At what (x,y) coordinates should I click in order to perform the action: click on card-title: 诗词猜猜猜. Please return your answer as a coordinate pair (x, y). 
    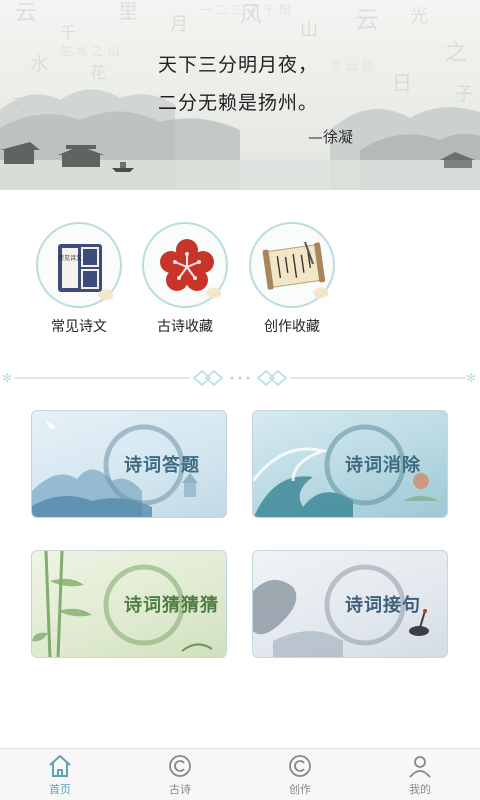
    Looking at the image, I should click on (171, 605).